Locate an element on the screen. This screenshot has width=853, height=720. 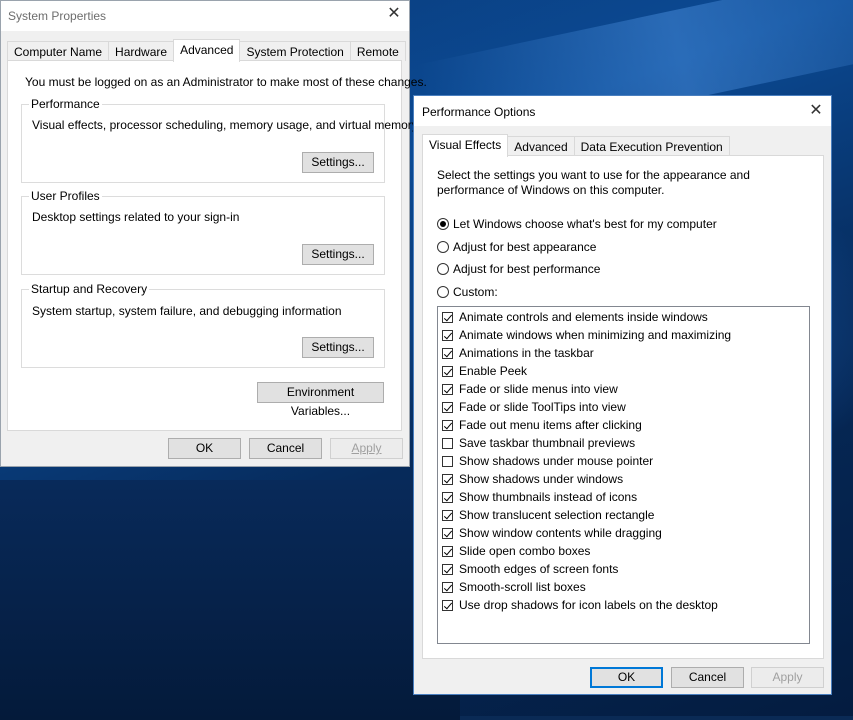
list-item: Show shadows under mouse pointer is located at coordinates (547, 461).